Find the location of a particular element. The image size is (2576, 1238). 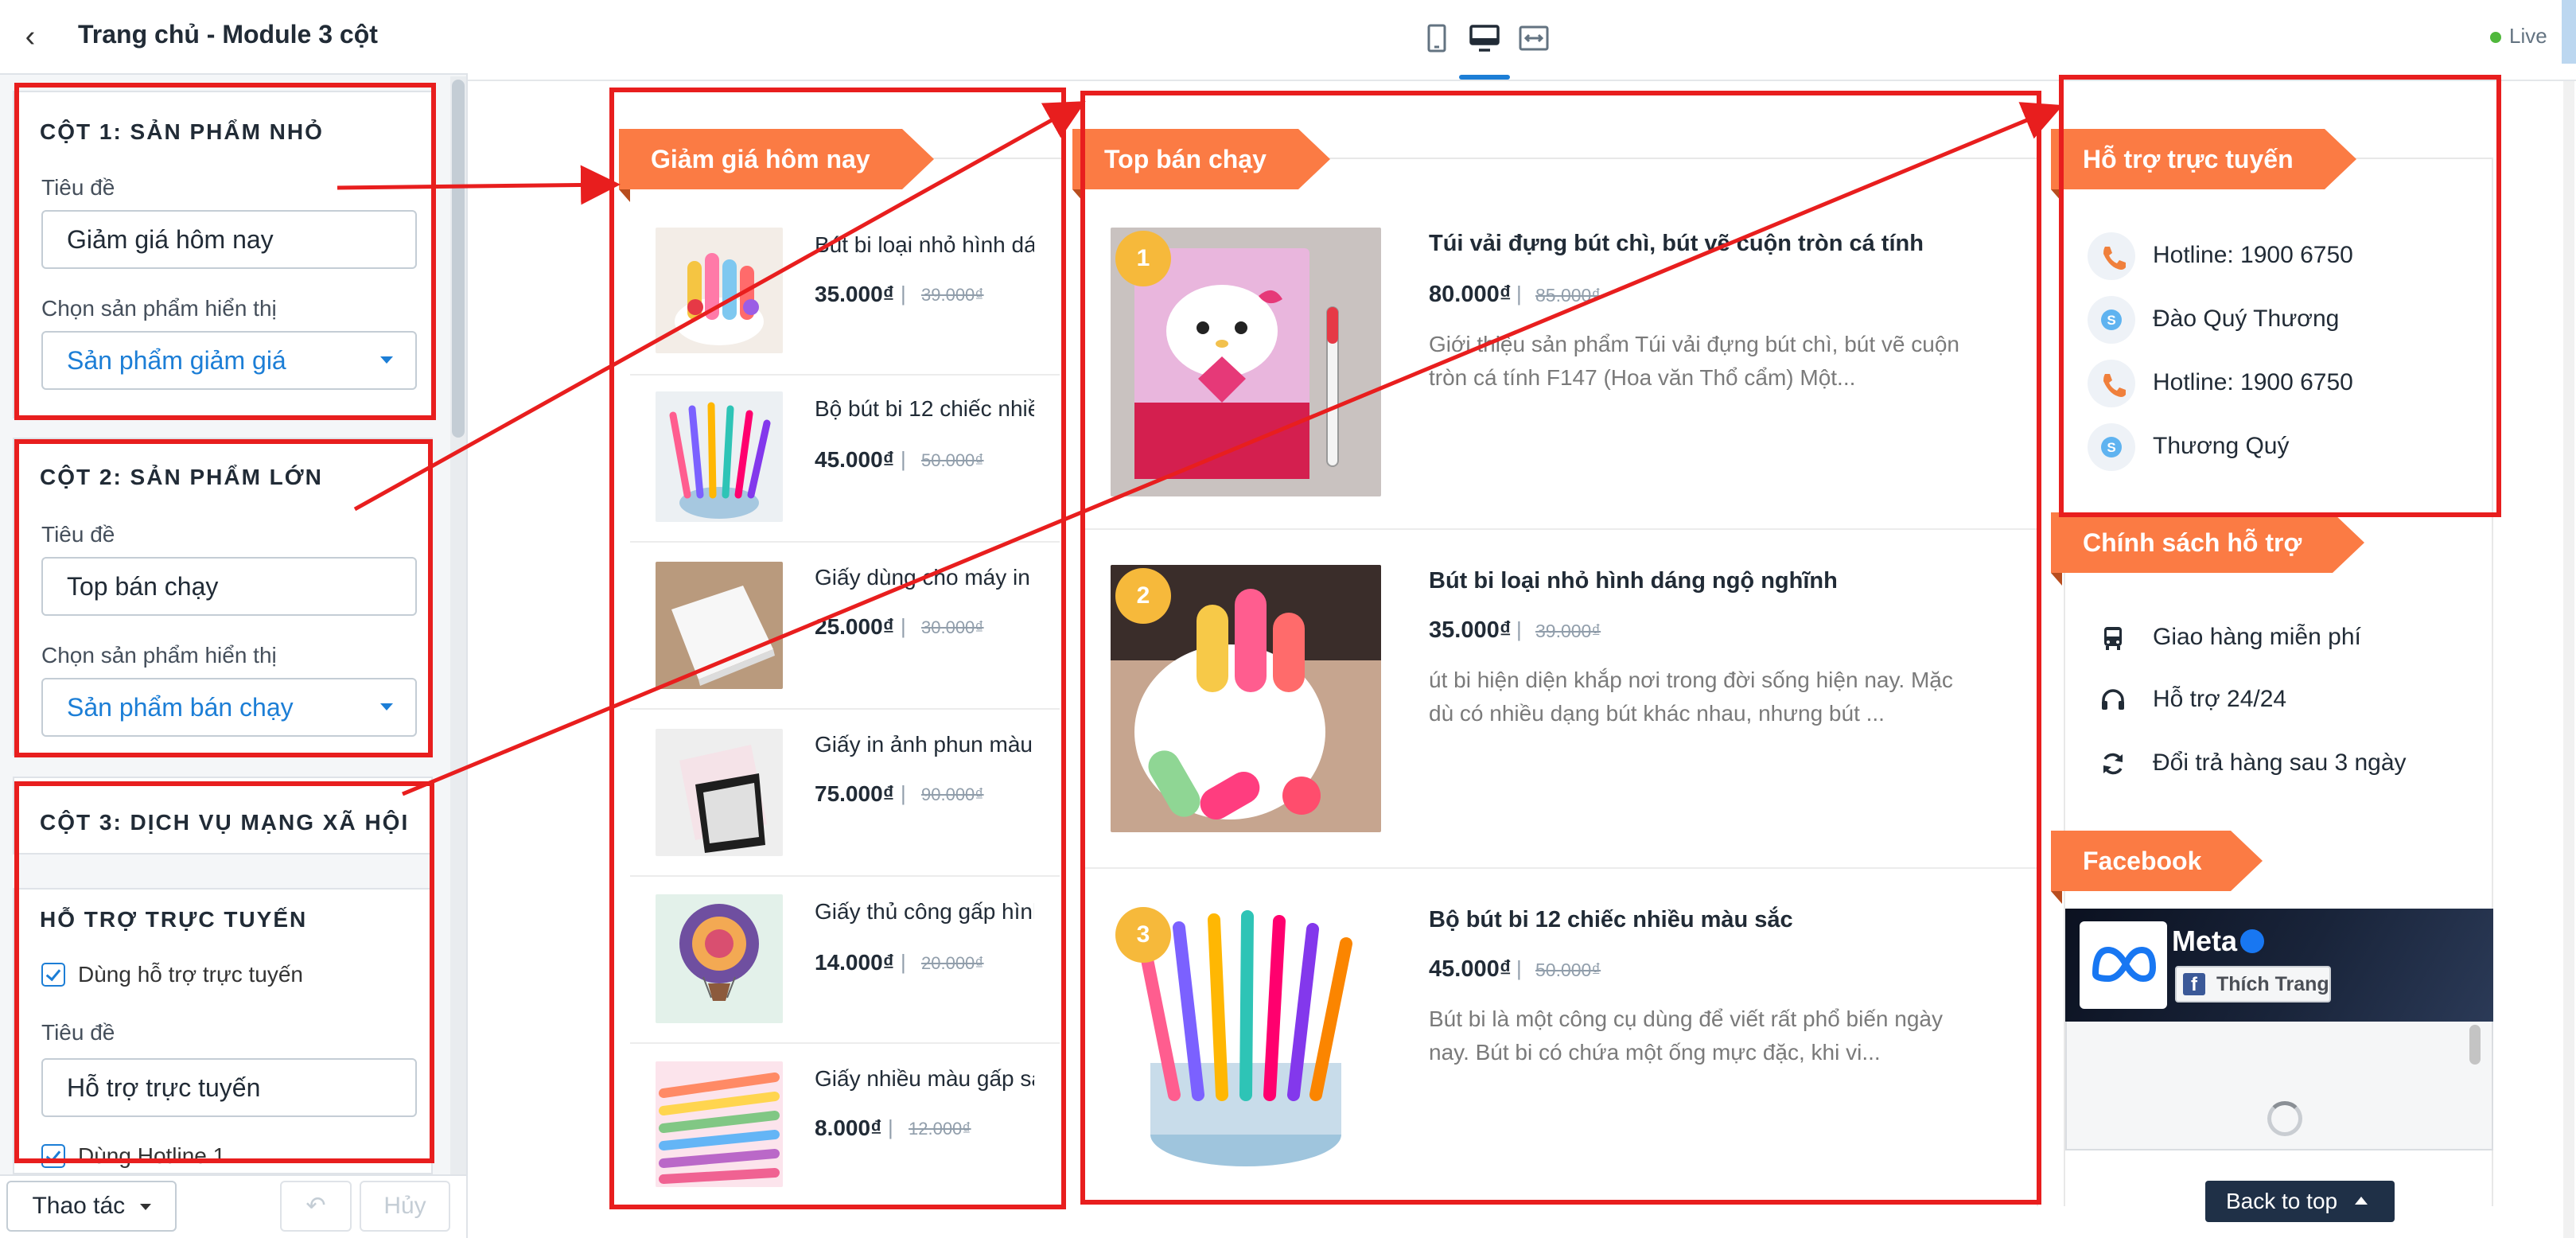

sidebar-footer: Thao tác ↶ Hủy is located at coordinates (233, 1206).